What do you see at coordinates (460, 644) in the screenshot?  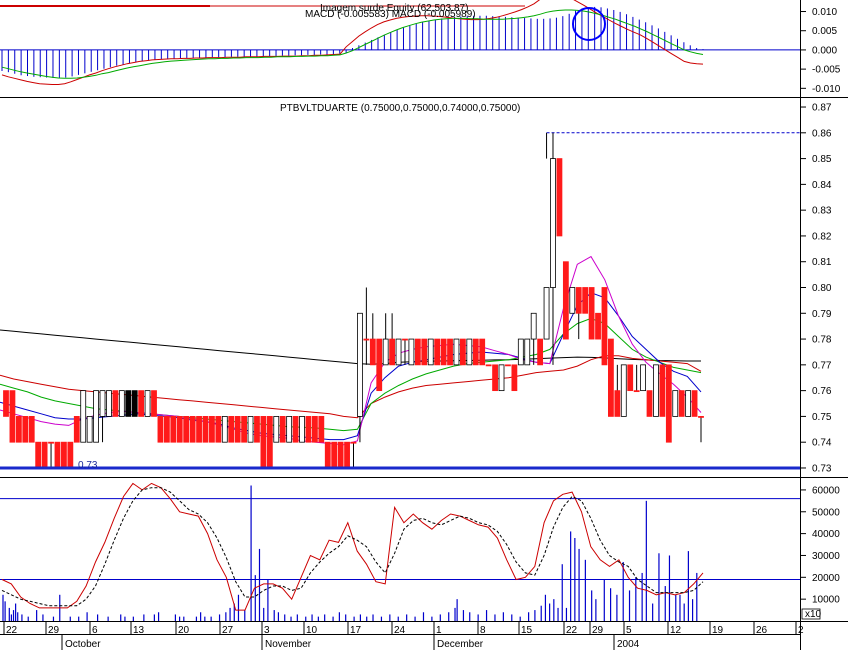 I see `month-label: December` at bounding box center [460, 644].